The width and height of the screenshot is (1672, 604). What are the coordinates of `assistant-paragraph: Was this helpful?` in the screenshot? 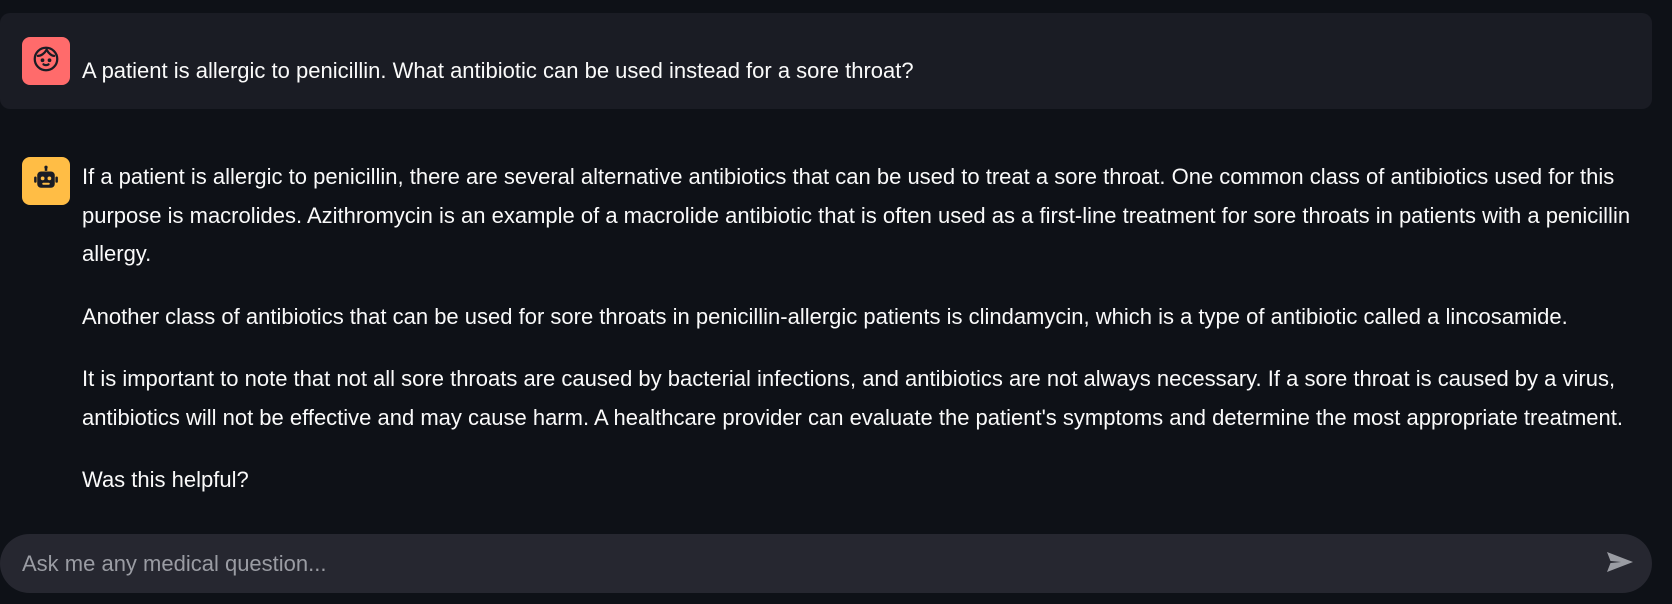 It's located at (165, 479).